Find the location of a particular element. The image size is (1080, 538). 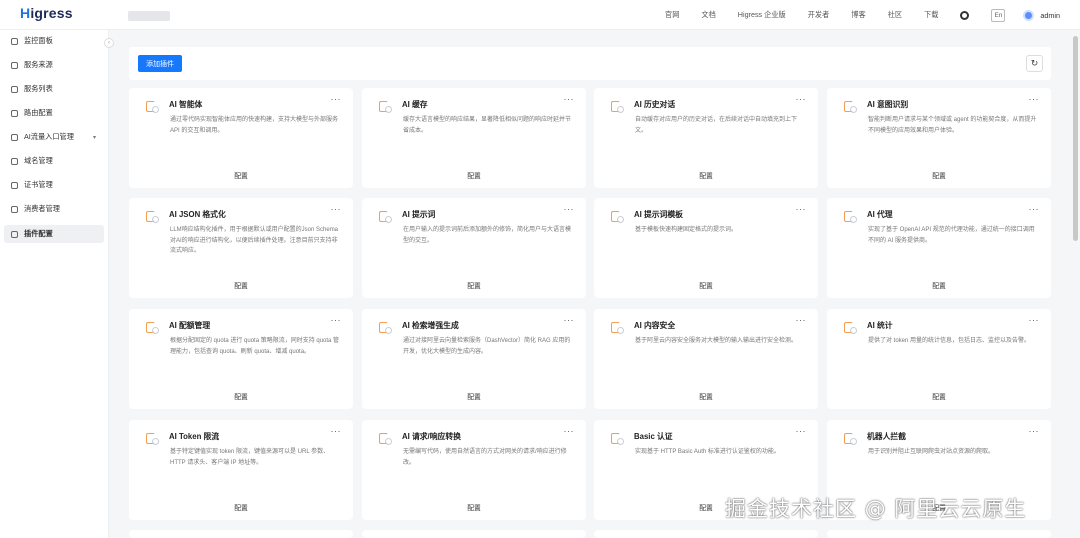

sidebar-item-route-config: 路由配置 is located at coordinates (54, 113).